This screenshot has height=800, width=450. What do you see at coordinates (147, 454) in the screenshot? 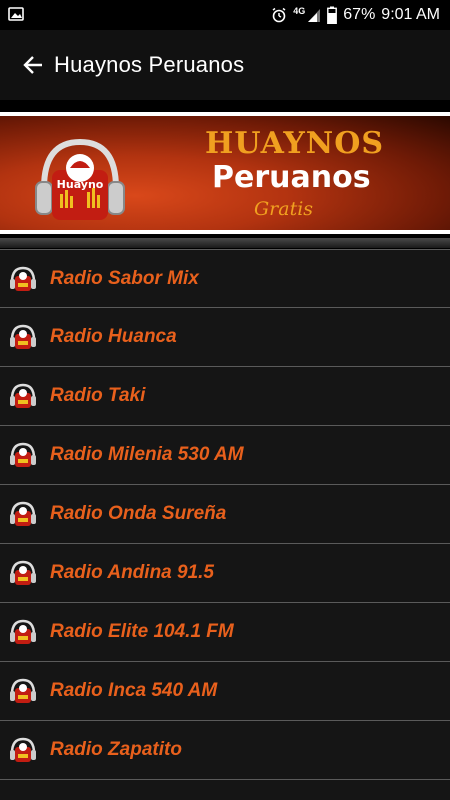
I see `station-label: Radio Milenia 530 AM` at bounding box center [147, 454].